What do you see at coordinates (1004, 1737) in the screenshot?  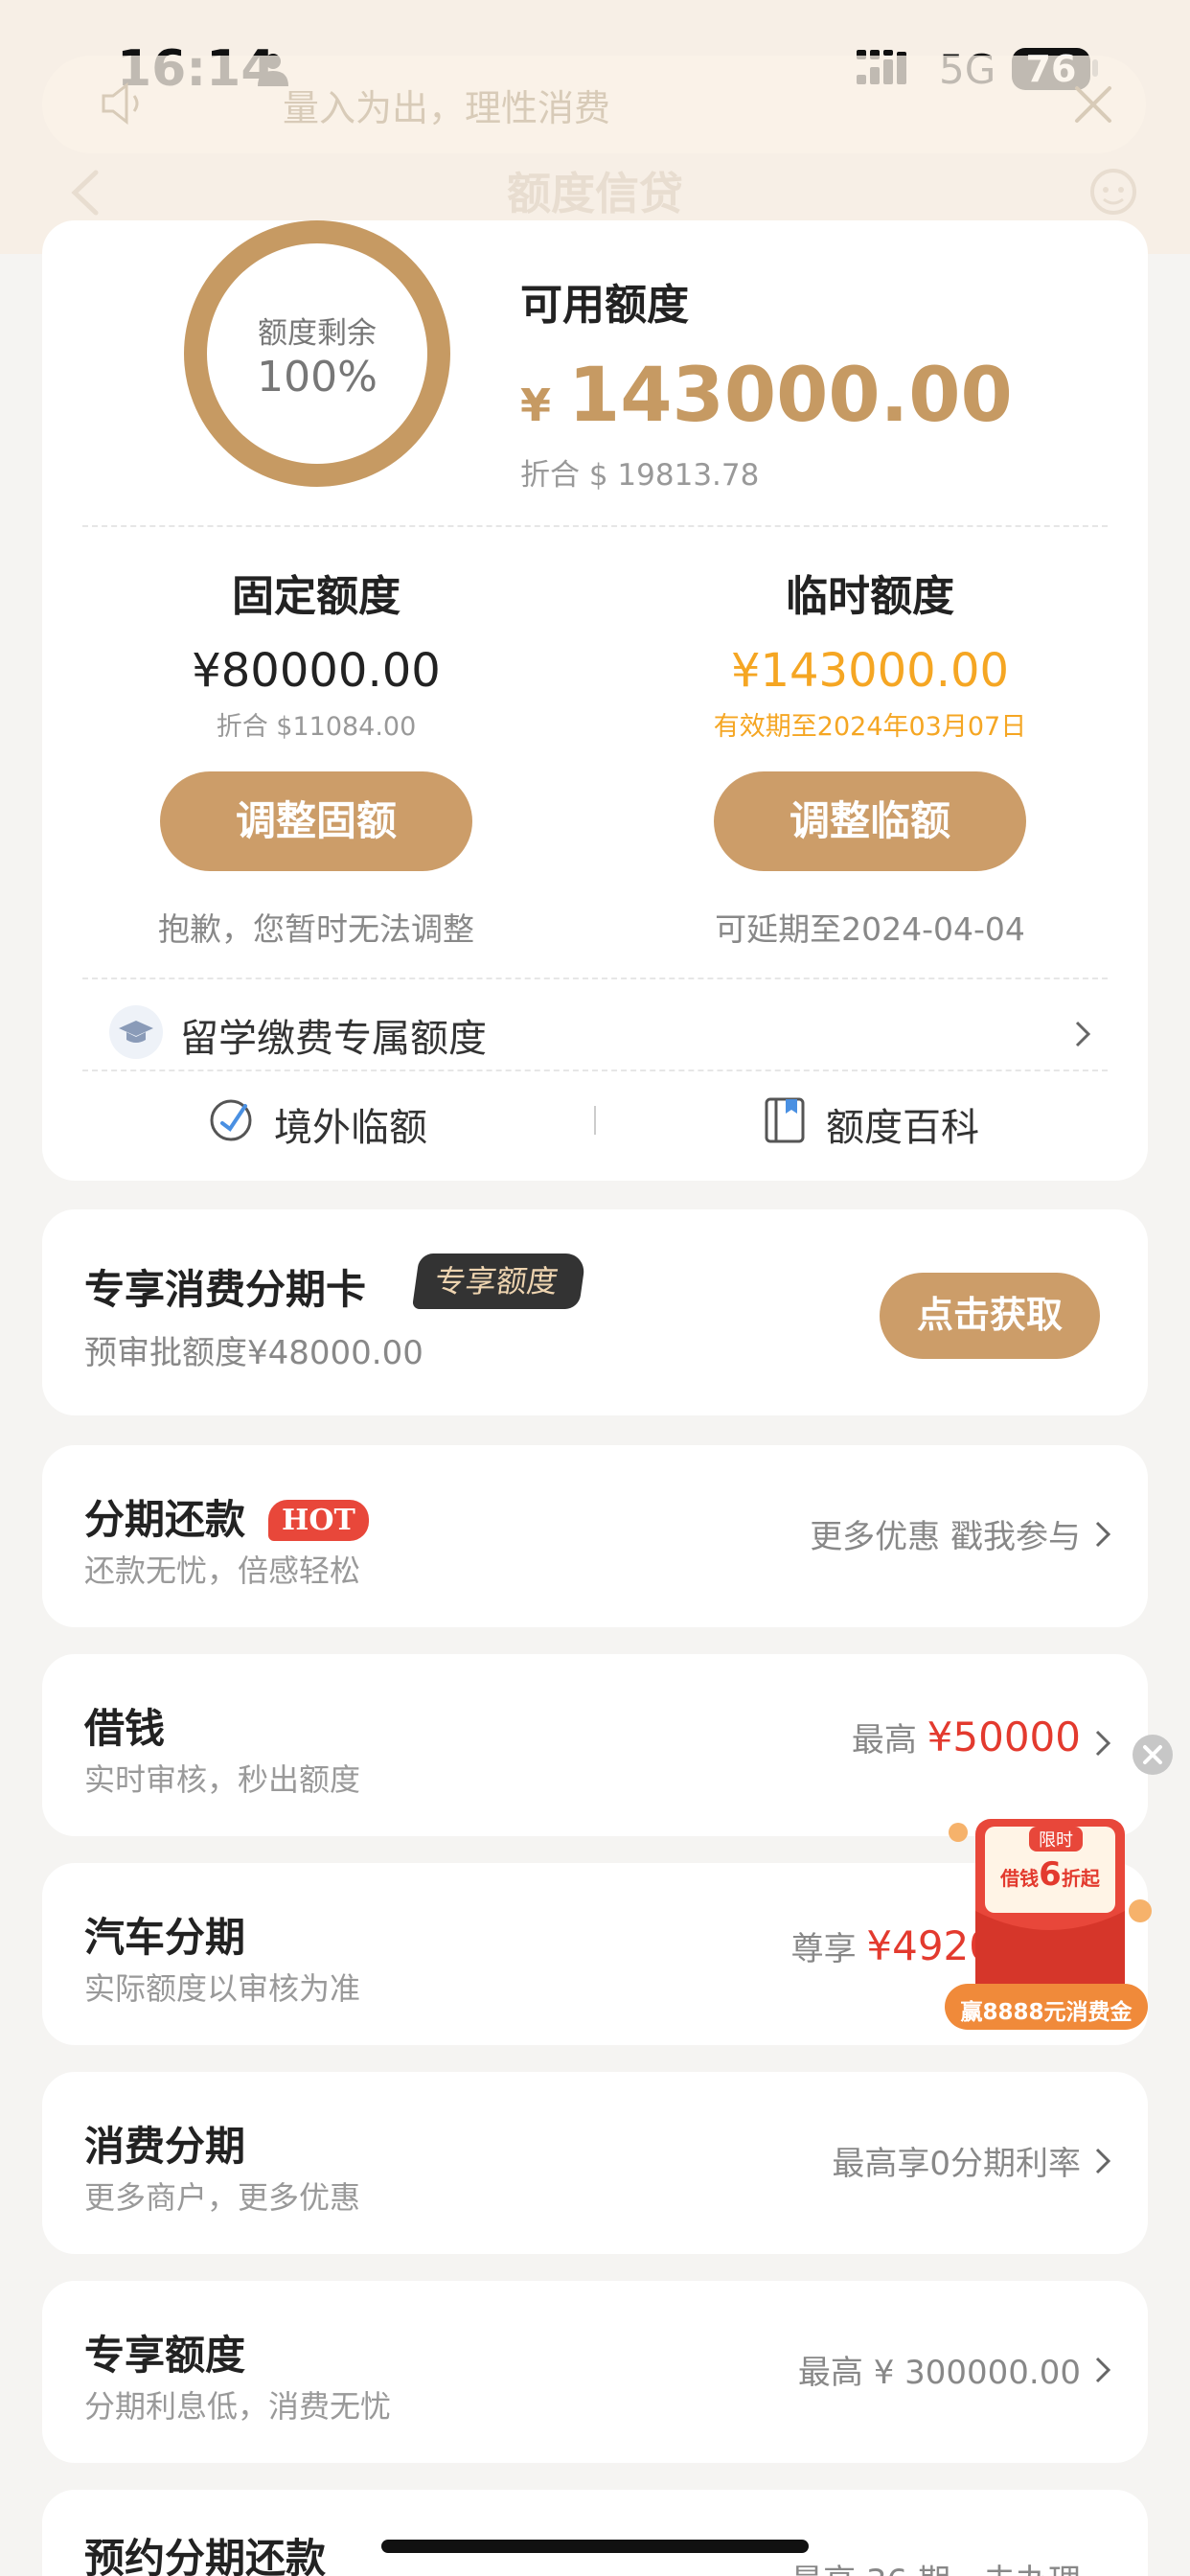 I see `service-right-value: ¥50000` at bounding box center [1004, 1737].